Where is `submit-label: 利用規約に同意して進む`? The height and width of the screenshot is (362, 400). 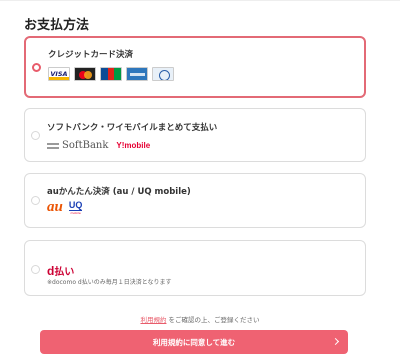
submit-label: 利用規約に同意して進む is located at coordinates (194, 342).